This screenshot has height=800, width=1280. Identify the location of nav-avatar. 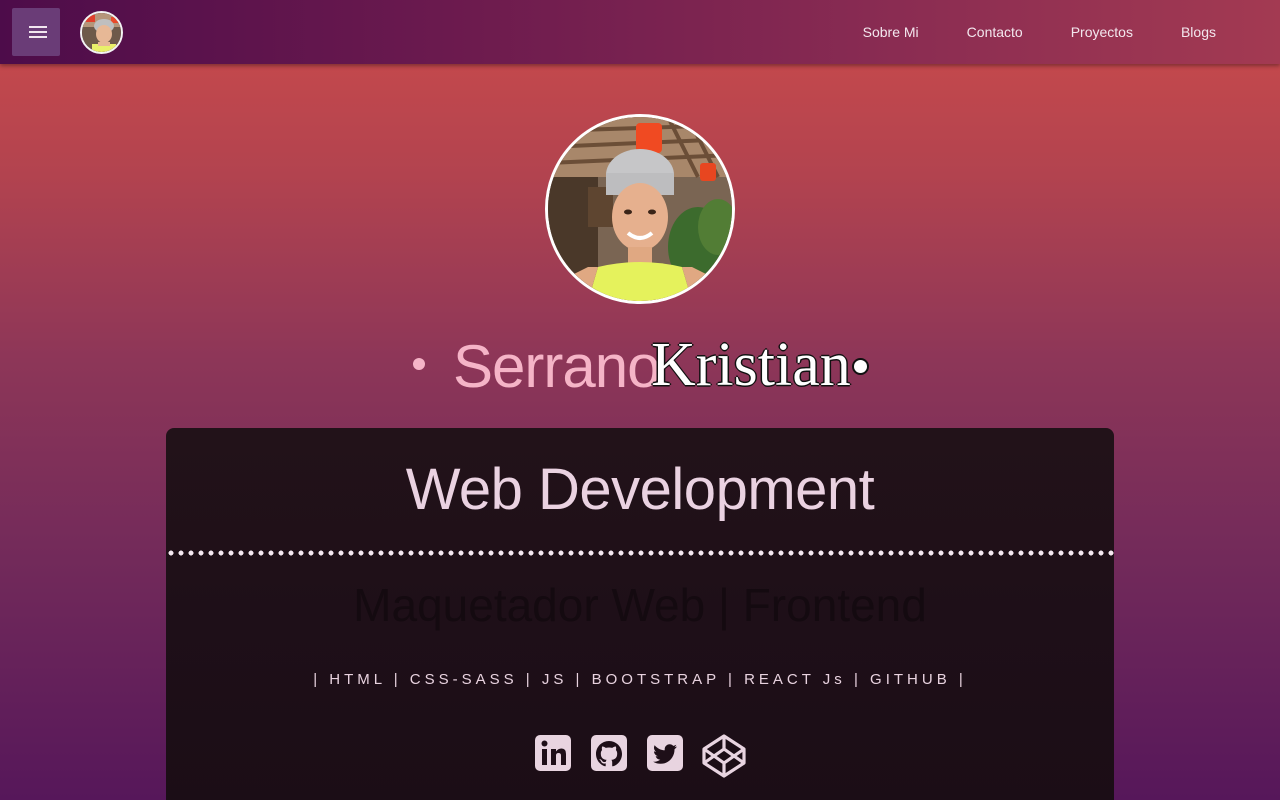
(101, 32).